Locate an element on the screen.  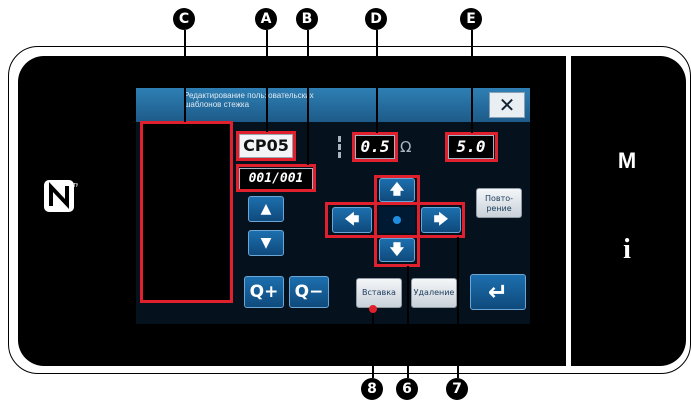
callout-c: C is located at coordinates (184, 19).